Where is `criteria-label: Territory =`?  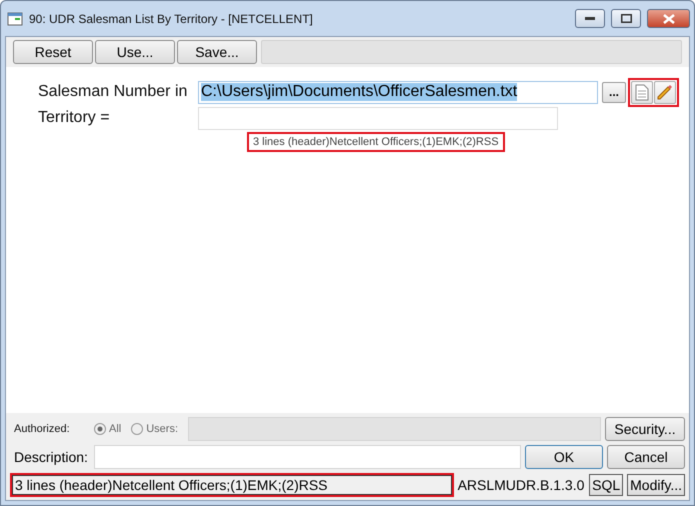
criteria-label: Territory = is located at coordinates (74, 118).